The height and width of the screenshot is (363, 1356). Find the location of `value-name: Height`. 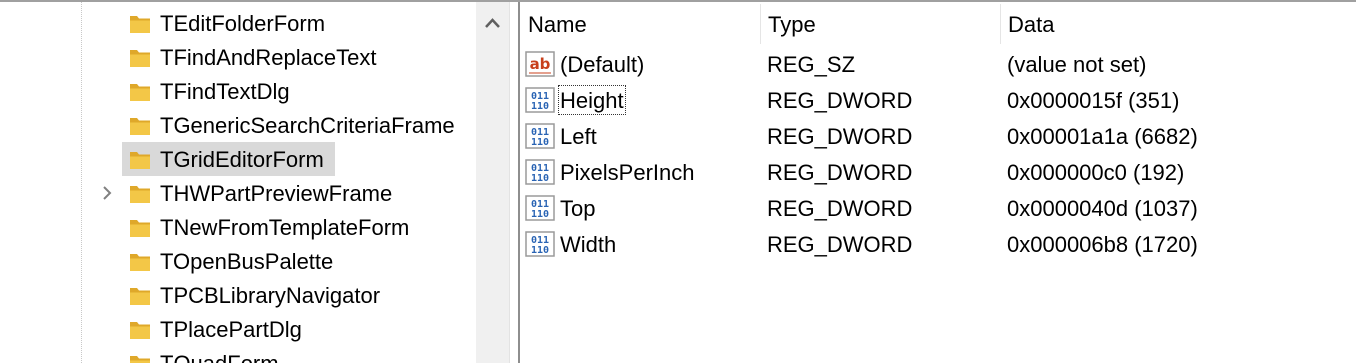

value-name: Height is located at coordinates (592, 100).